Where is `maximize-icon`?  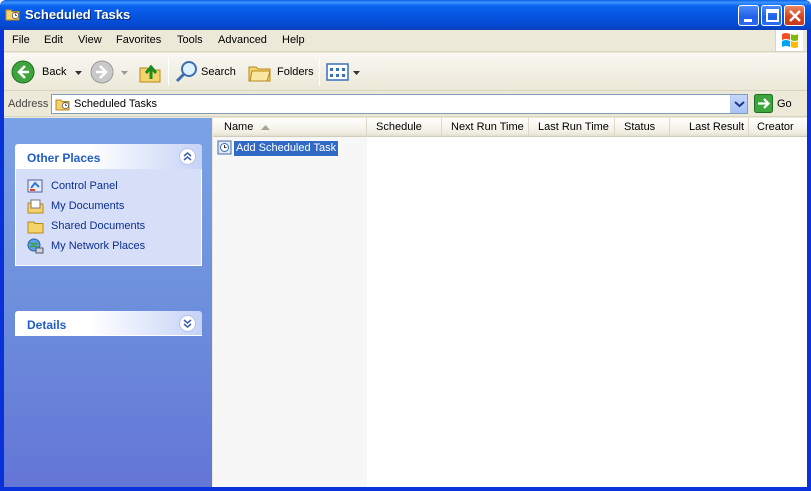
maximize-icon is located at coordinates (772, 15).